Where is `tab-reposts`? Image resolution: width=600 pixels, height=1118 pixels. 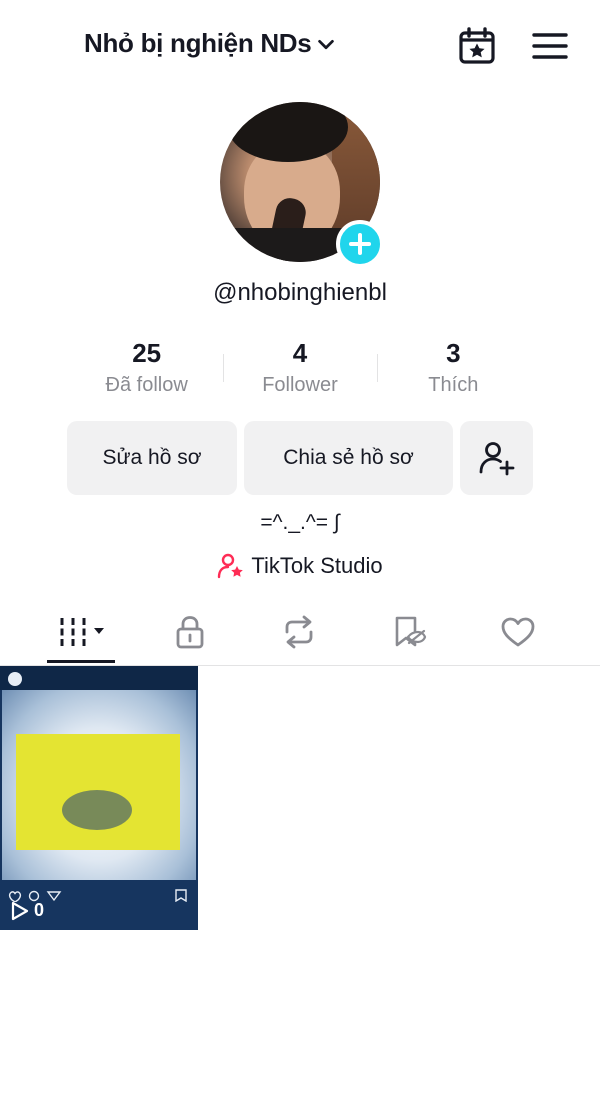 tab-reposts is located at coordinates (299, 632).